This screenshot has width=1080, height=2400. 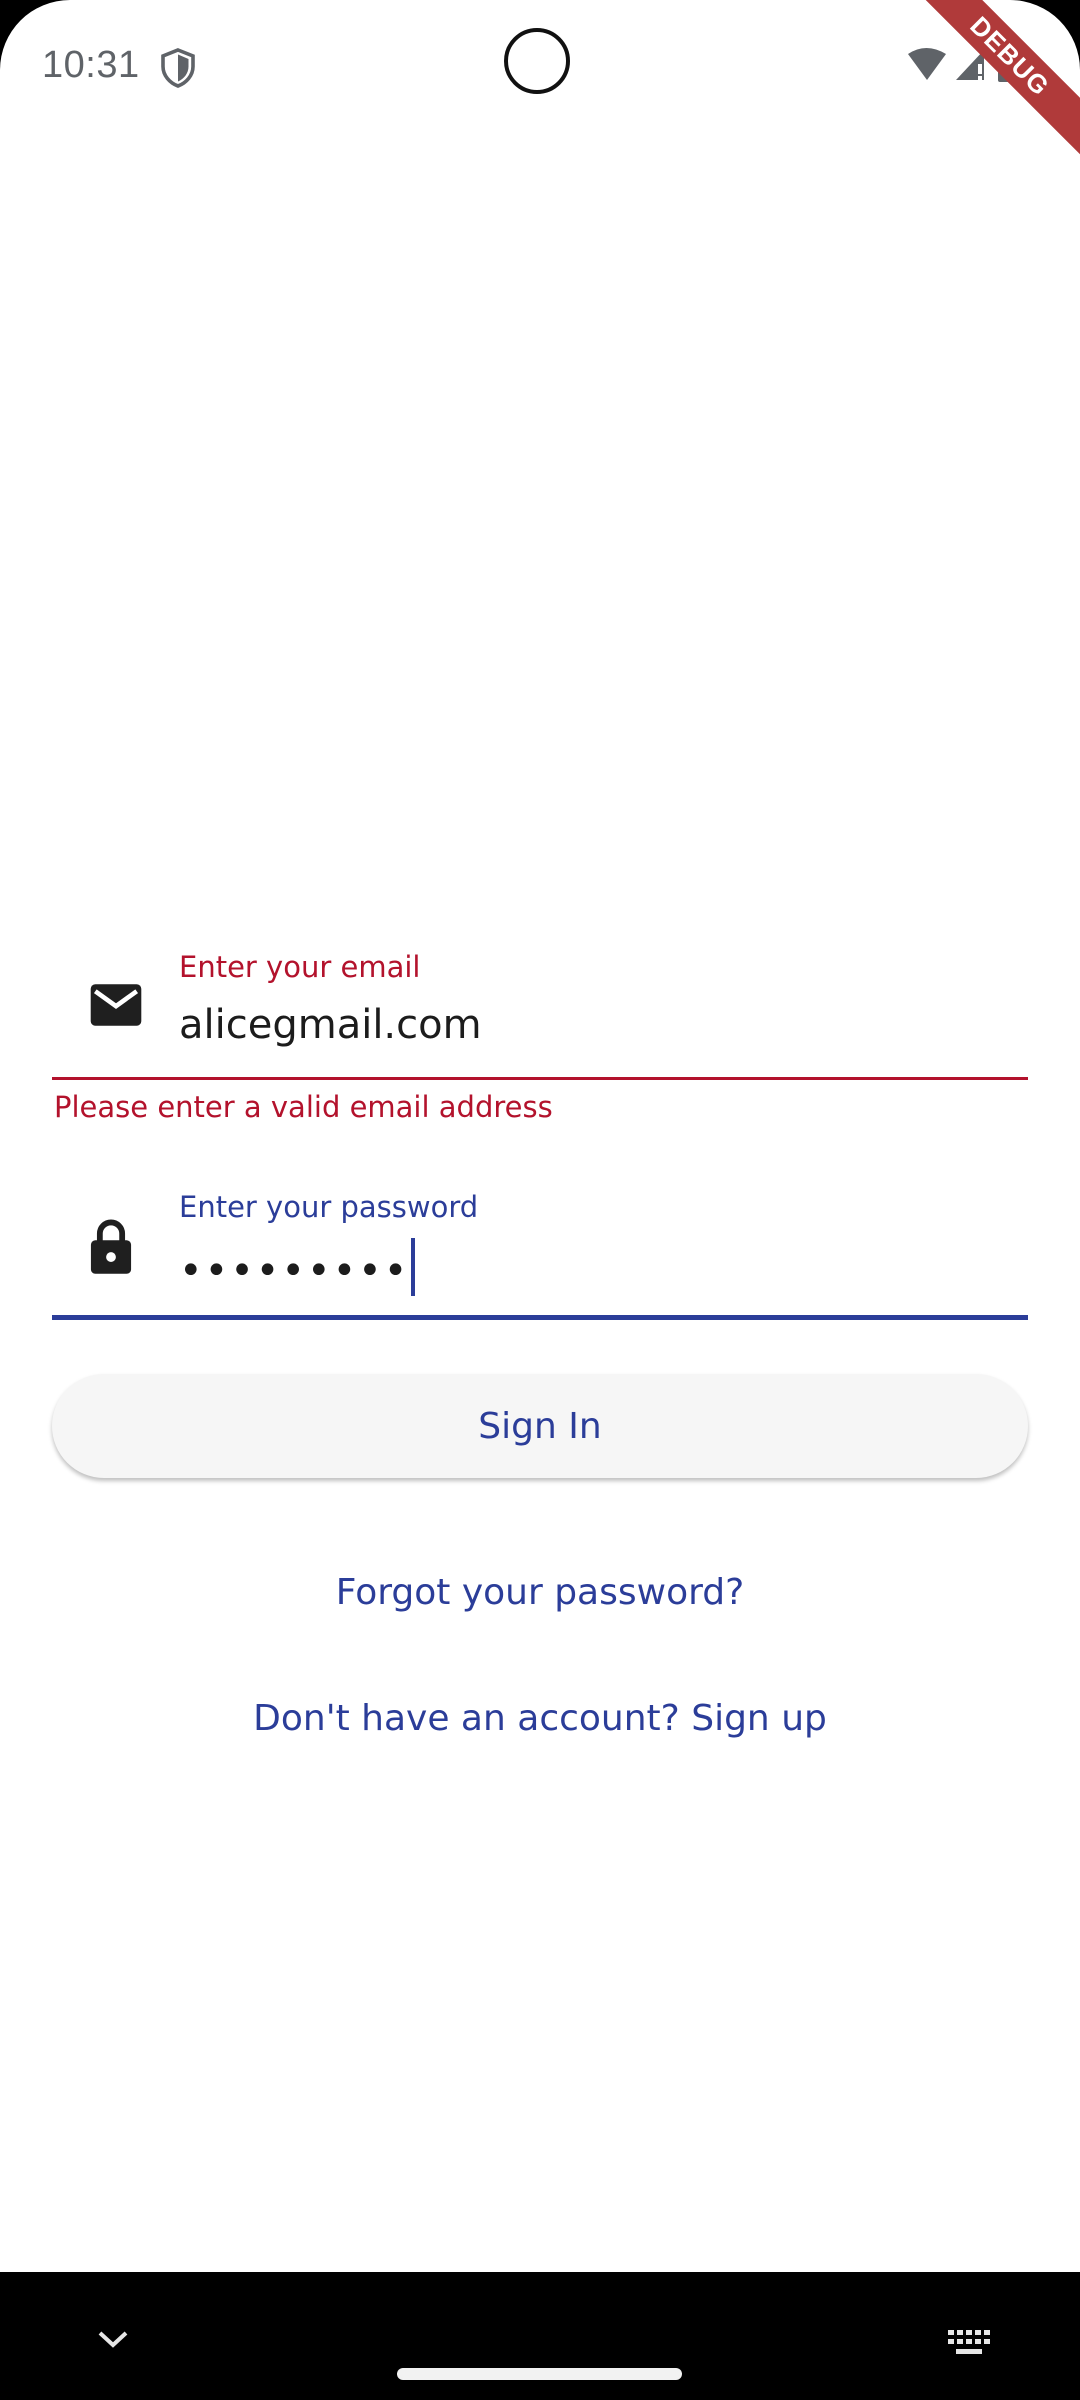 I want to click on mail-icon, so click(x=116, y=1005).